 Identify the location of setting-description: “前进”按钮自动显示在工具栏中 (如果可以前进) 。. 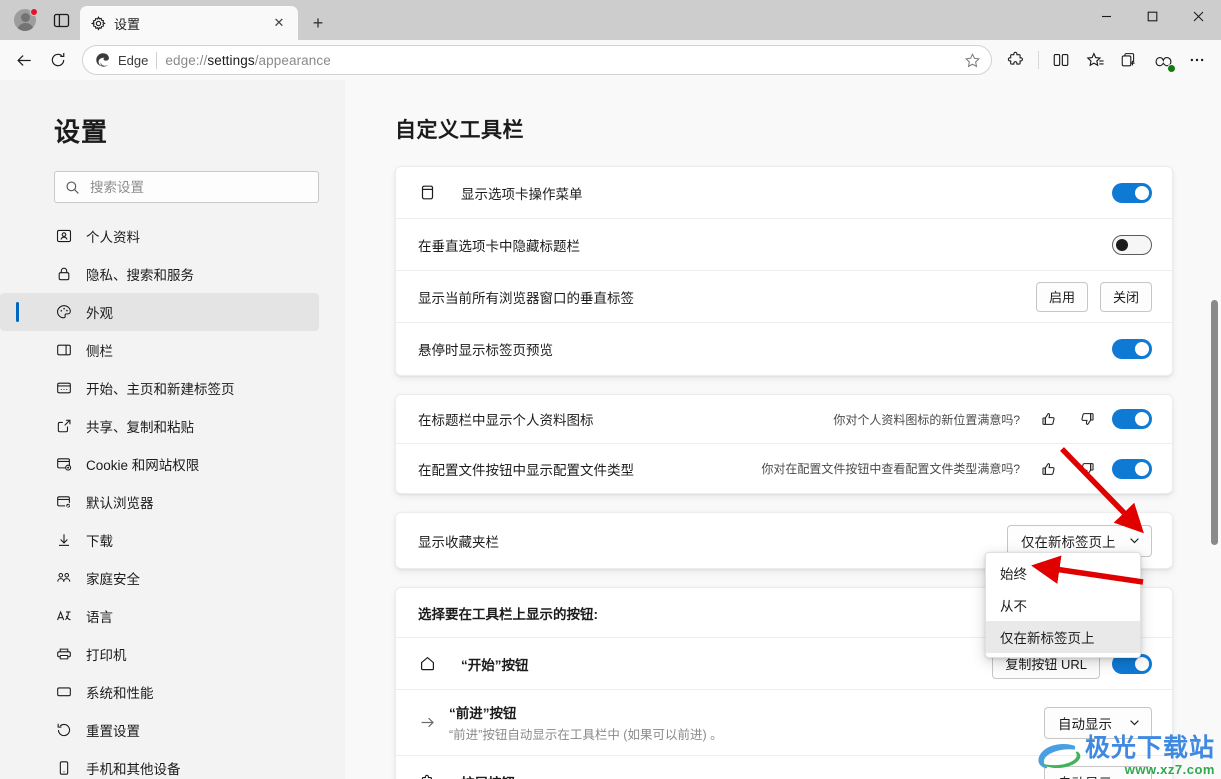
(586, 735).